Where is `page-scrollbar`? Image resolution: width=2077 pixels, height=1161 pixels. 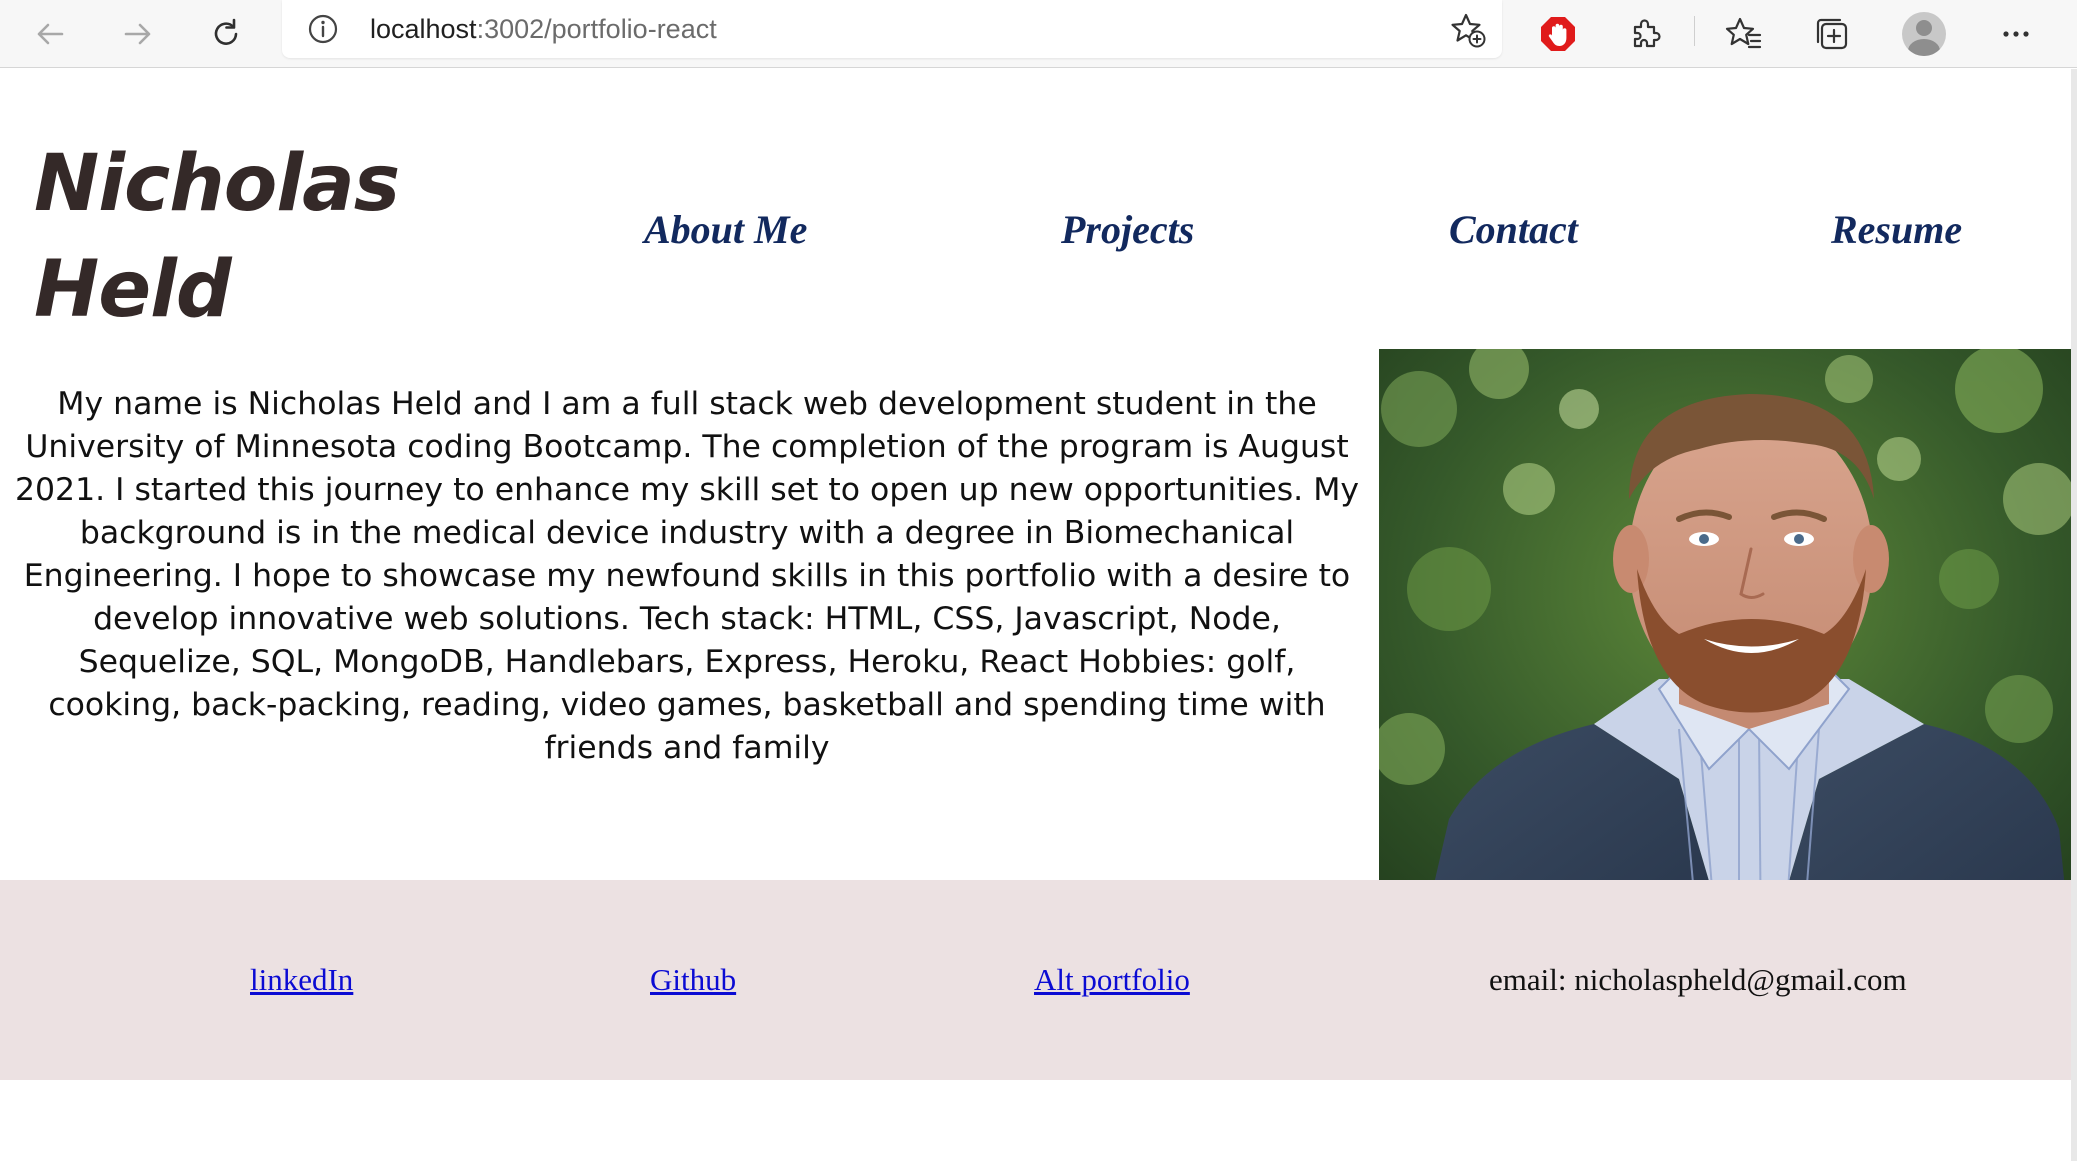
page-scrollbar is located at coordinates (2074, 615).